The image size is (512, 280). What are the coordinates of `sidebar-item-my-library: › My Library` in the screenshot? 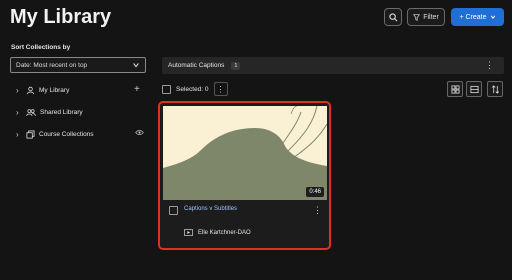 It's located at (42, 90).